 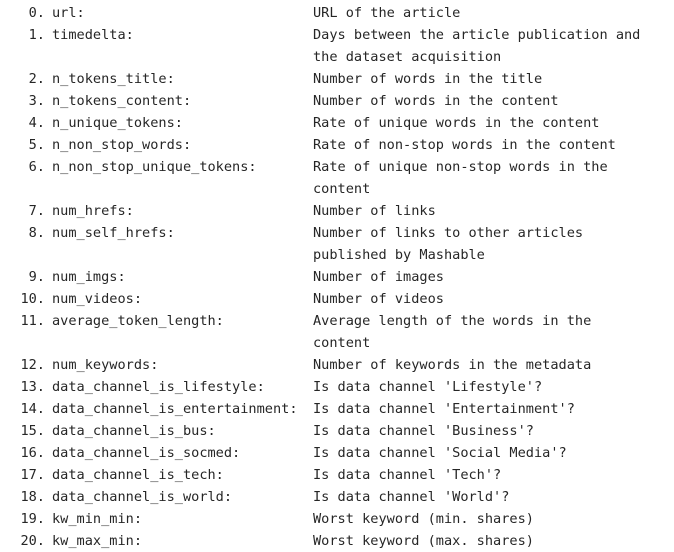 What do you see at coordinates (117, 123) in the screenshot?
I see `variable-name: n_unique_tokens:` at bounding box center [117, 123].